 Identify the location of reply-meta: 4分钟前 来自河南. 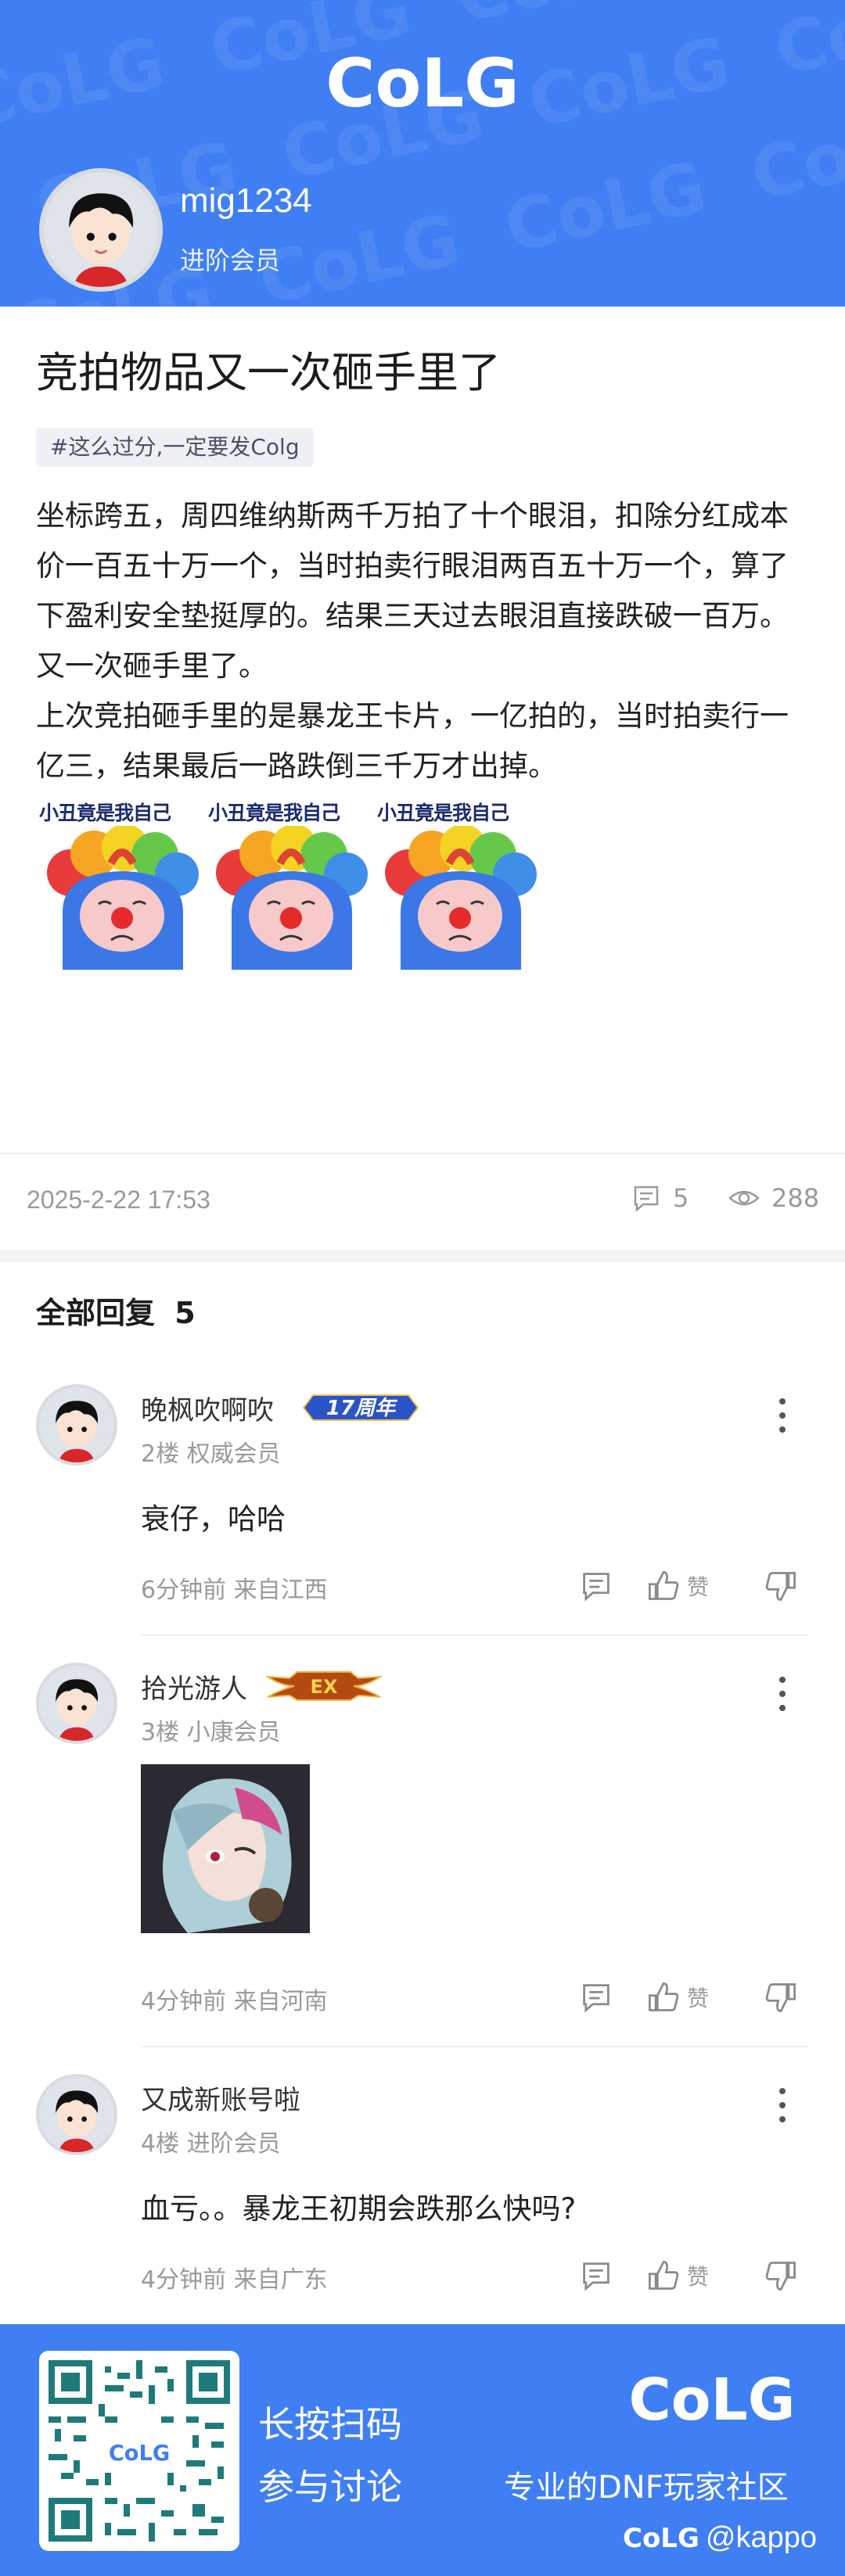
(235, 2001).